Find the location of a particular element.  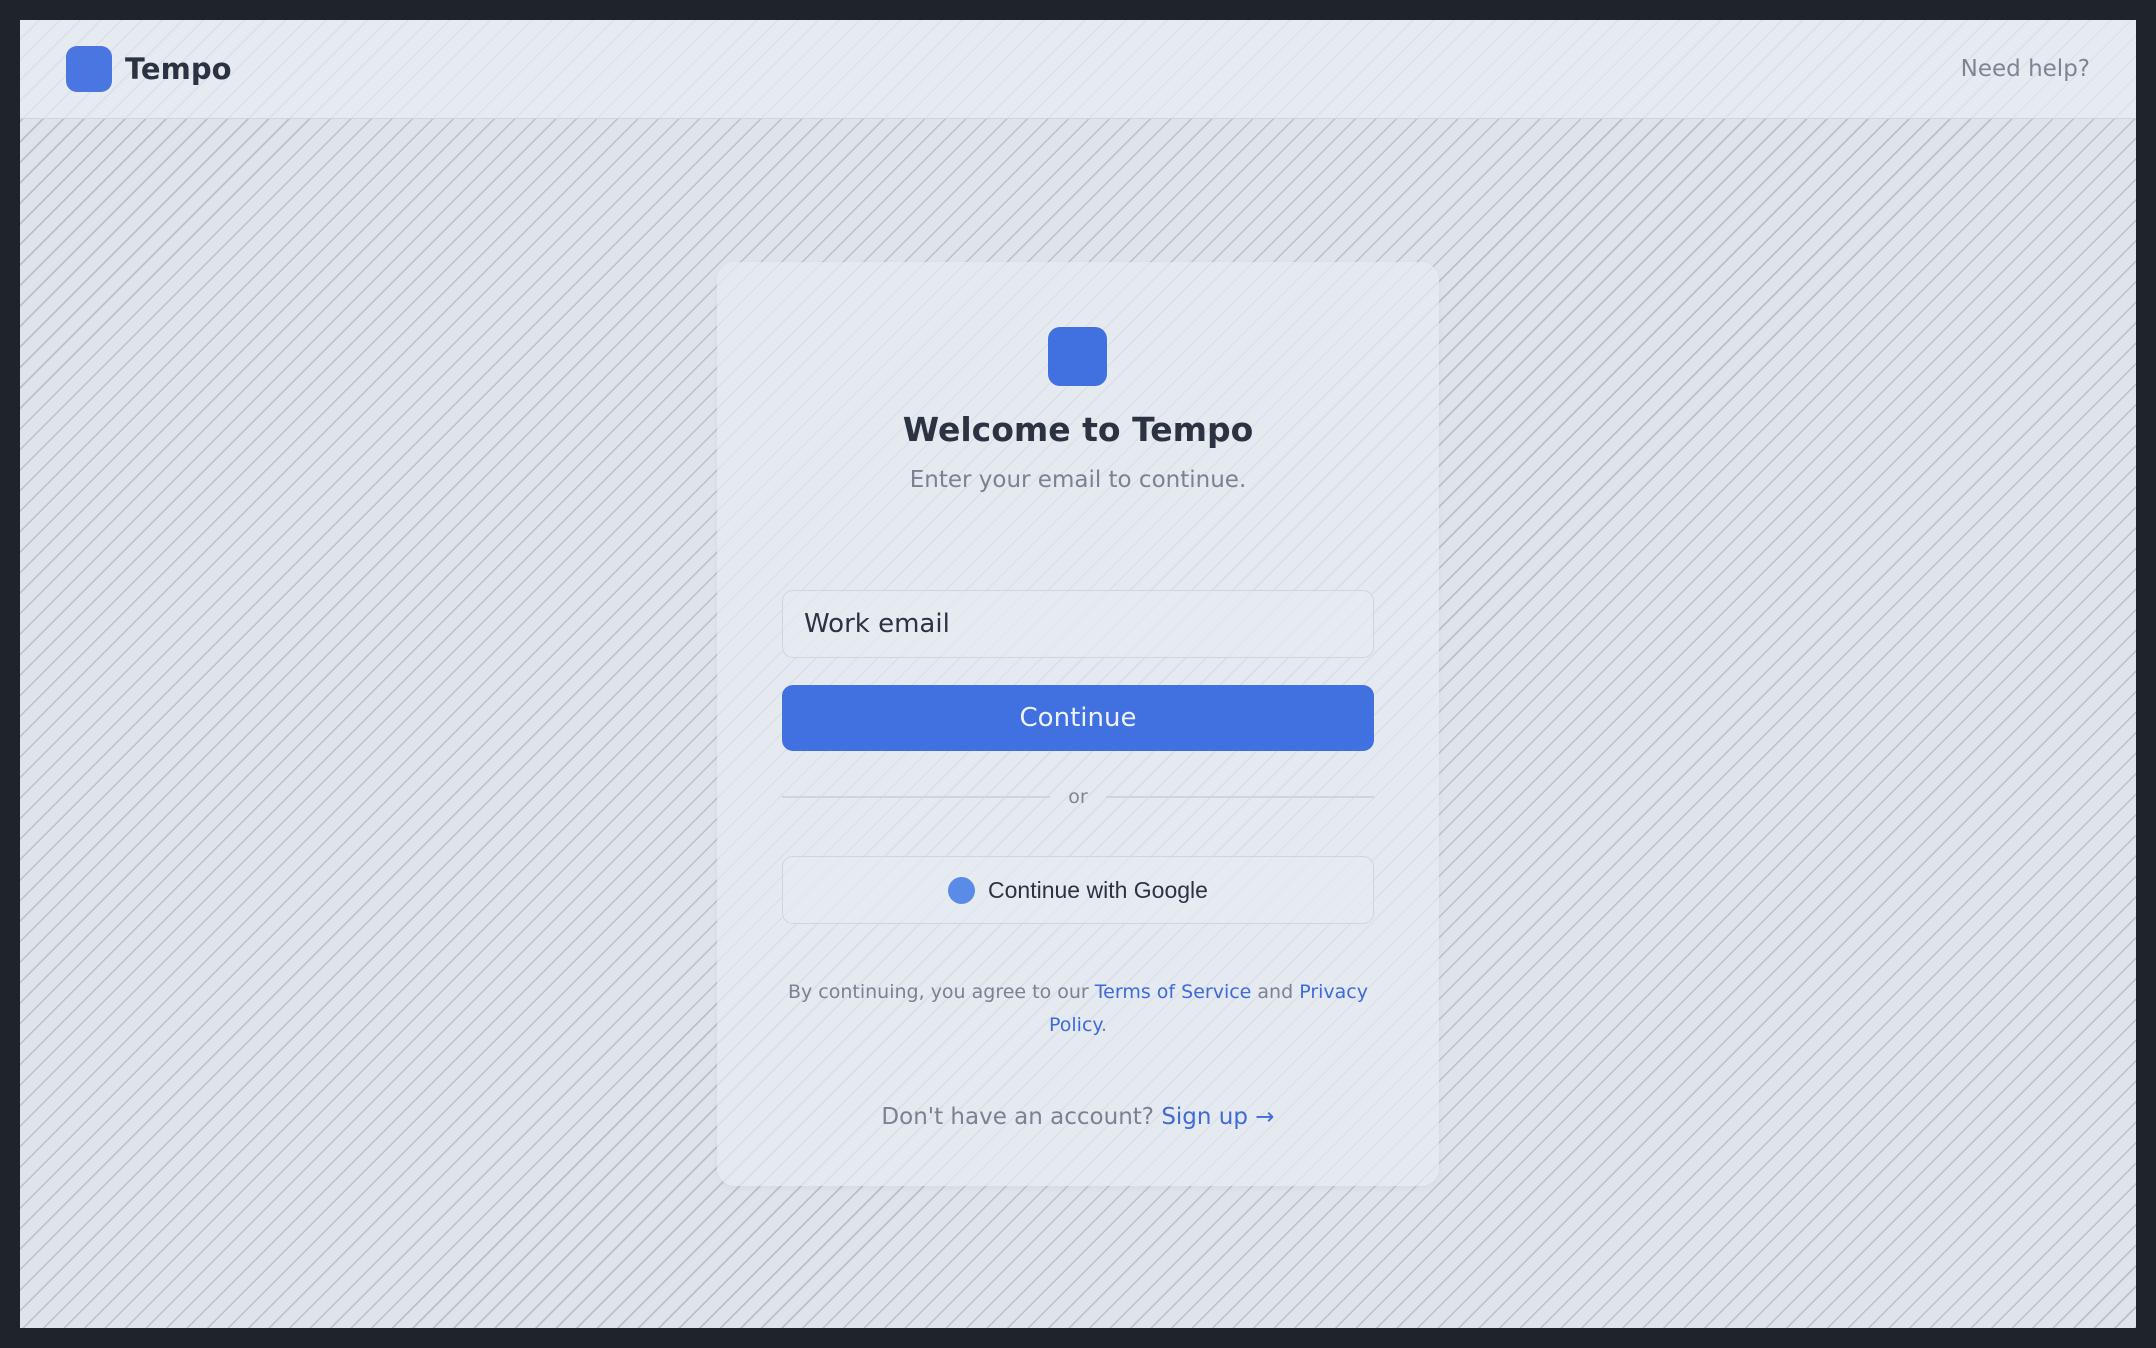

continue-with-google-button: Continue with Google is located at coordinates (1078, 890).